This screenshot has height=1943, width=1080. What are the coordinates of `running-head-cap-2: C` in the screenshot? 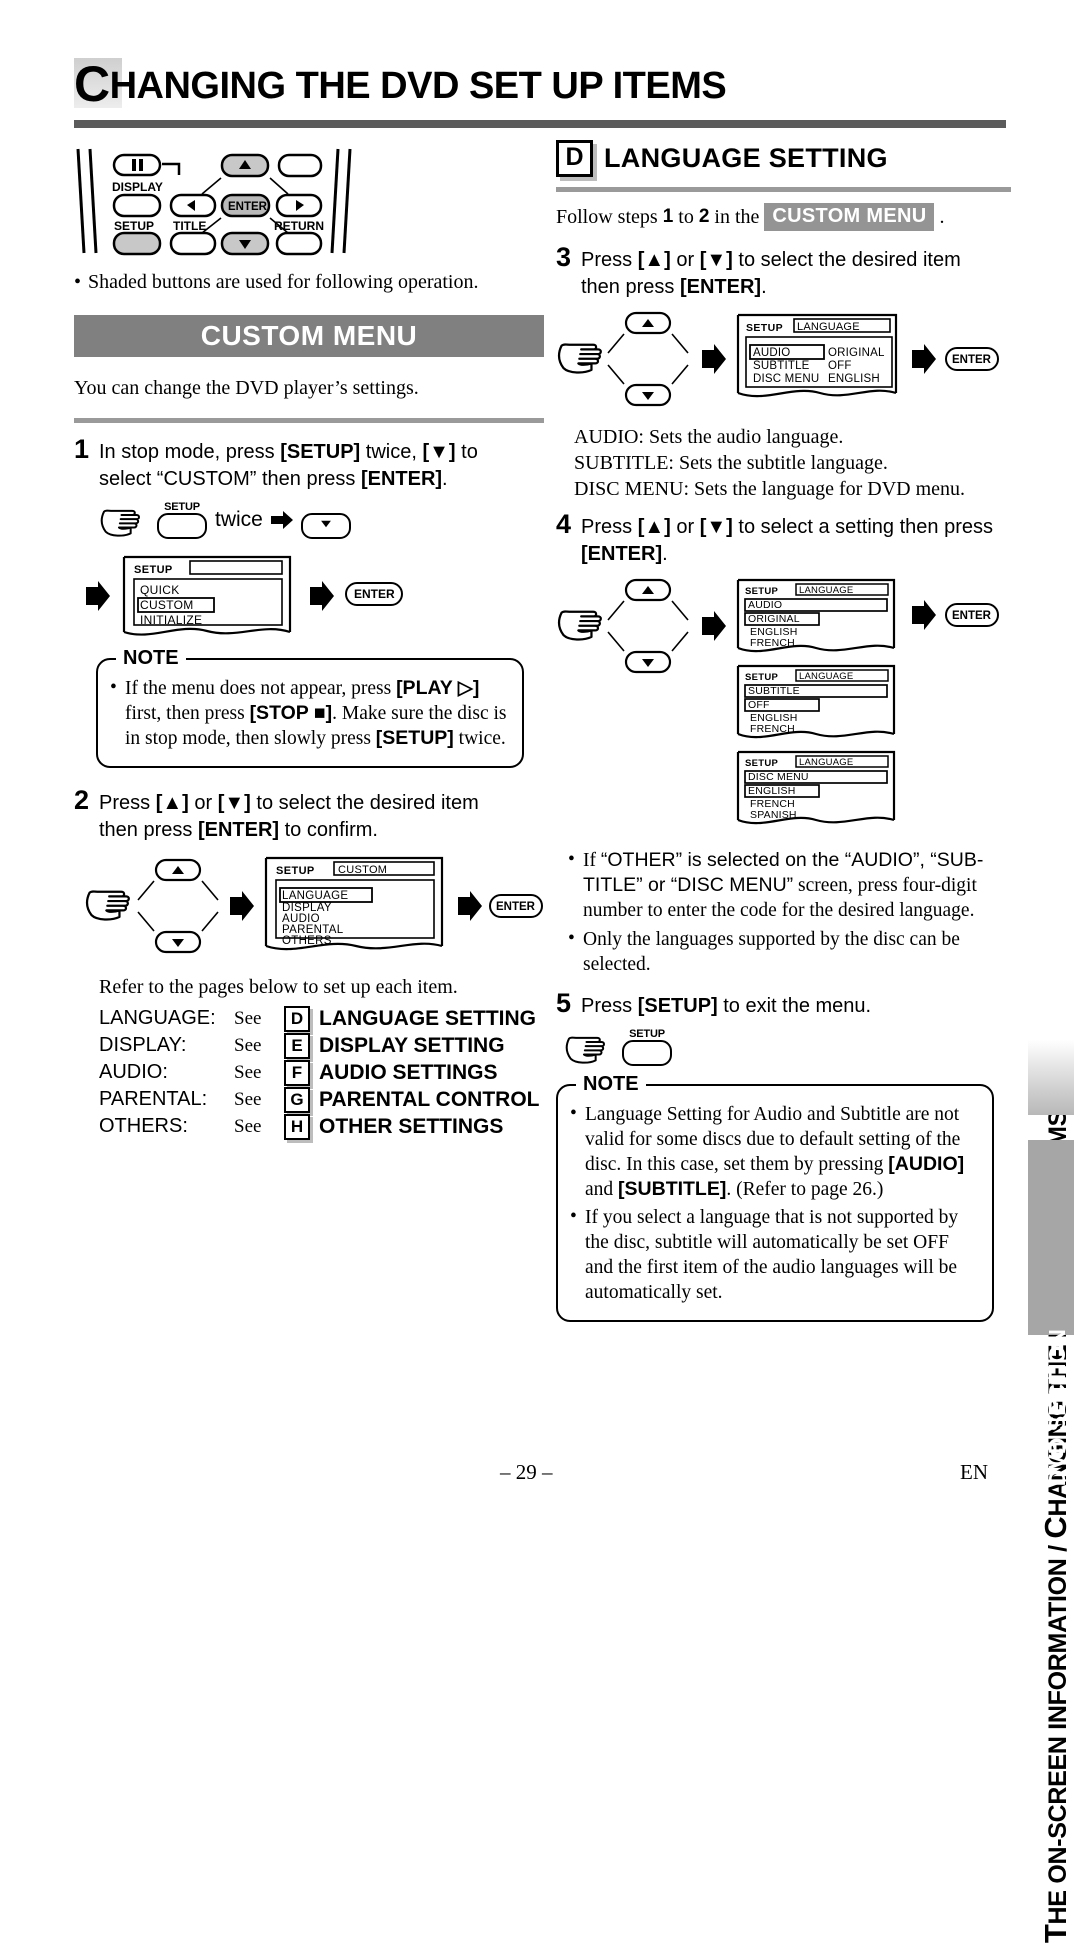 It's located at (1055, 1527).